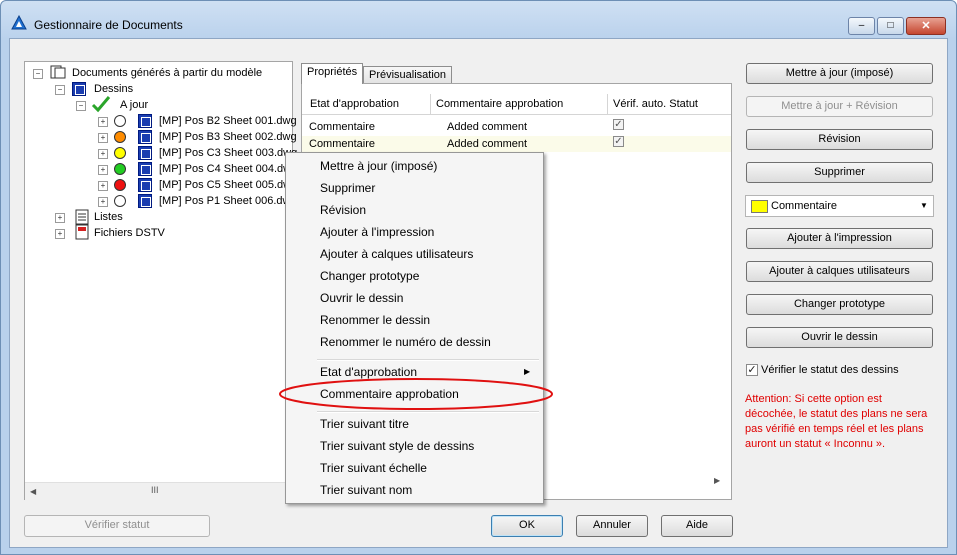 The image size is (957, 555). What do you see at coordinates (752, 370) in the screenshot?
I see `verify-status-checkbox: ✓` at bounding box center [752, 370].